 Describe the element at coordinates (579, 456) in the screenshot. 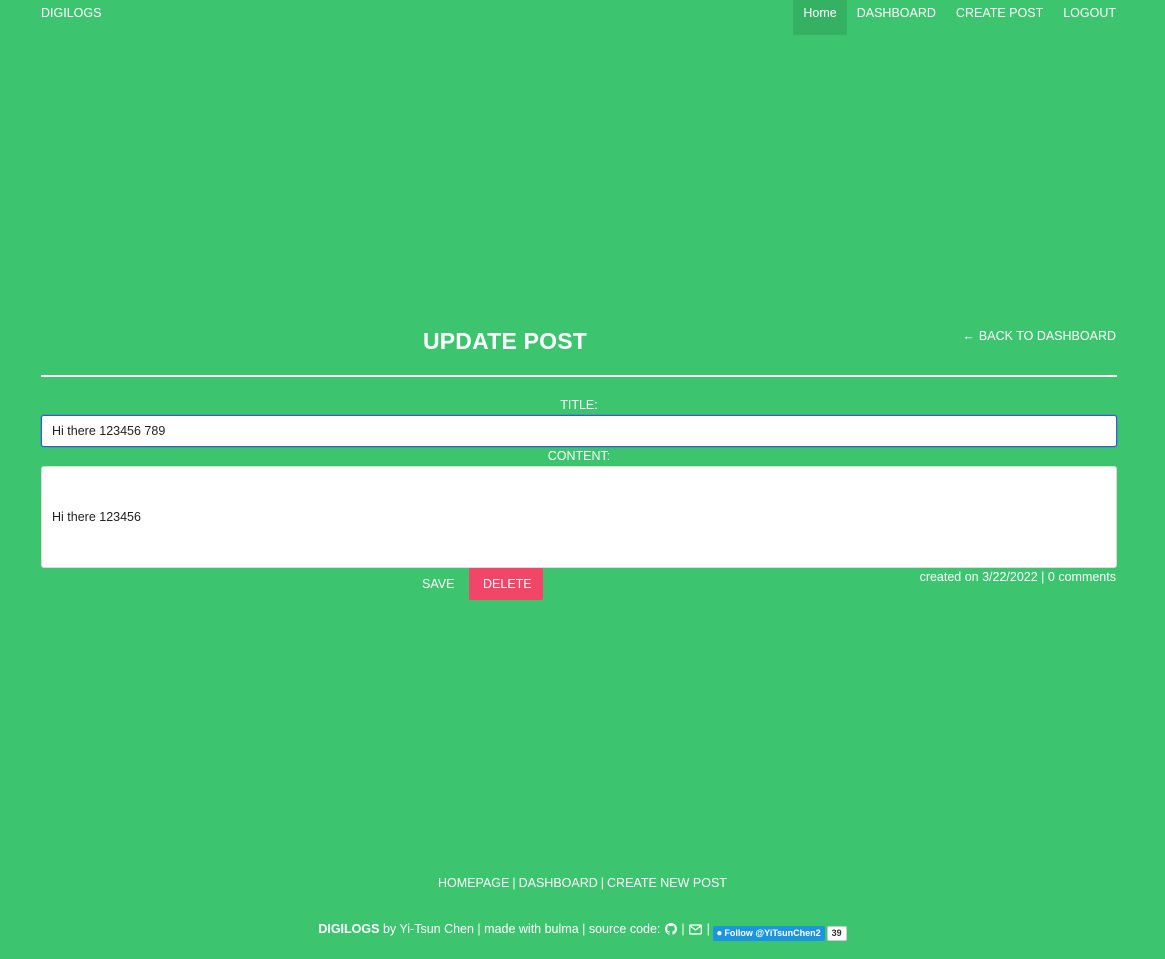

I see `content-label: CONTENT:` at that location.